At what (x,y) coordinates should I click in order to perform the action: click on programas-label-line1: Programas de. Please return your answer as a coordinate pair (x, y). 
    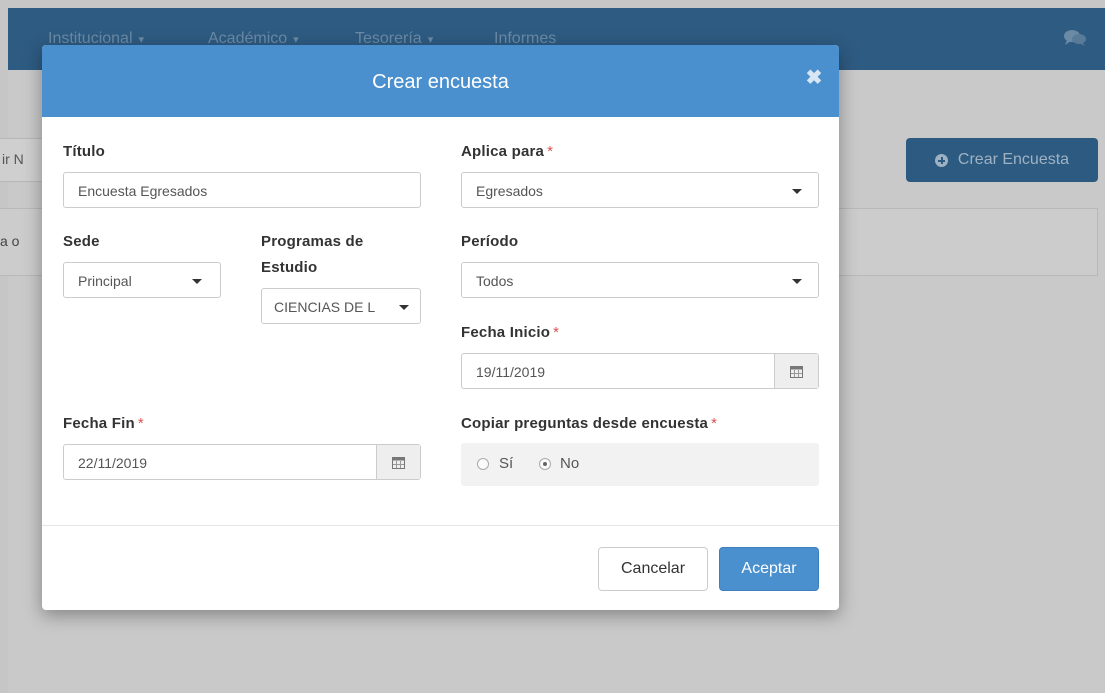
    Looking at the image, I should click on (312, 241).